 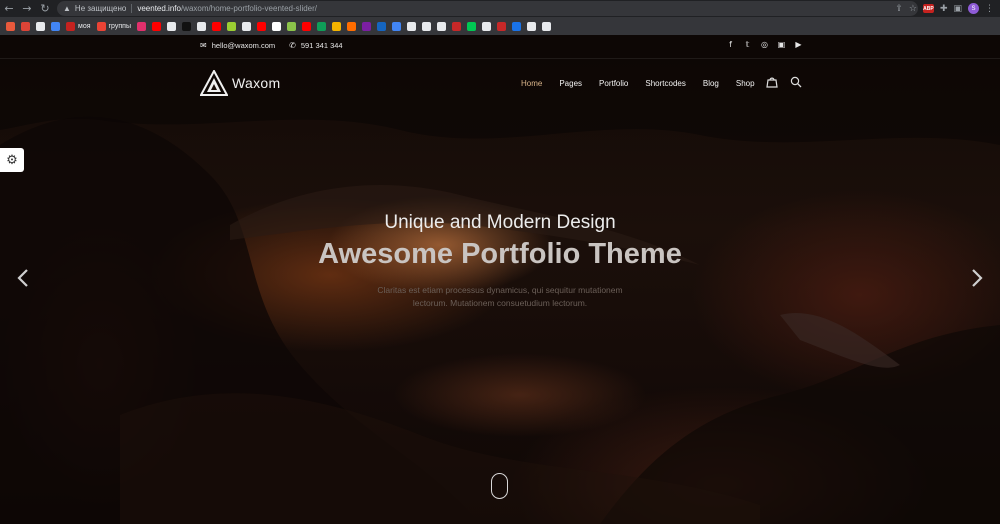 I want to click on menu-portfolio: Portfolio, so click(x=613, y=83).